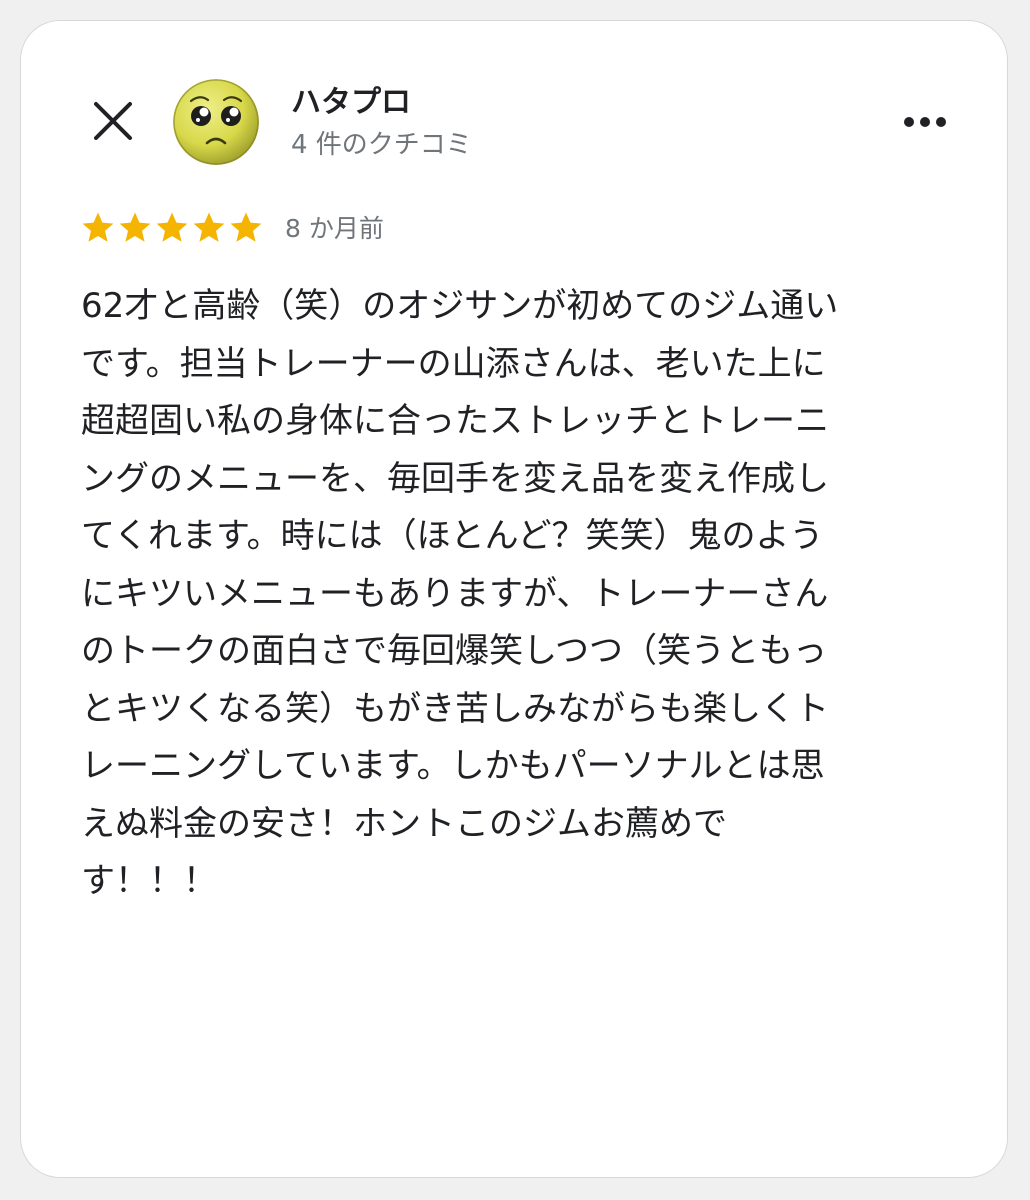  What do you see at coordinates (453, 766) in the screenshot?
I see `review-line: レーニングしています。しかもパーソナルとは思` at bounding box center [453, 766].